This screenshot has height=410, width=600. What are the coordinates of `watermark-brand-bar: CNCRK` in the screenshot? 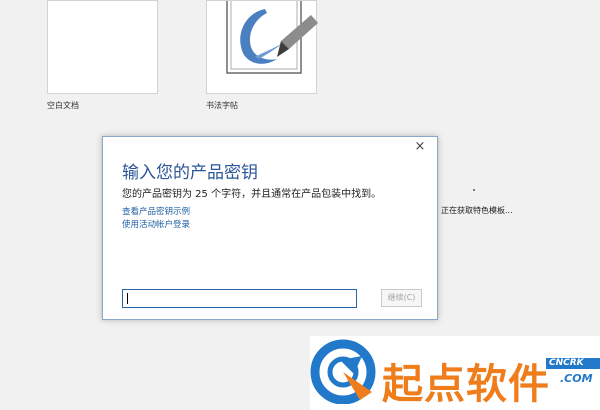 It's located at (573, 363).